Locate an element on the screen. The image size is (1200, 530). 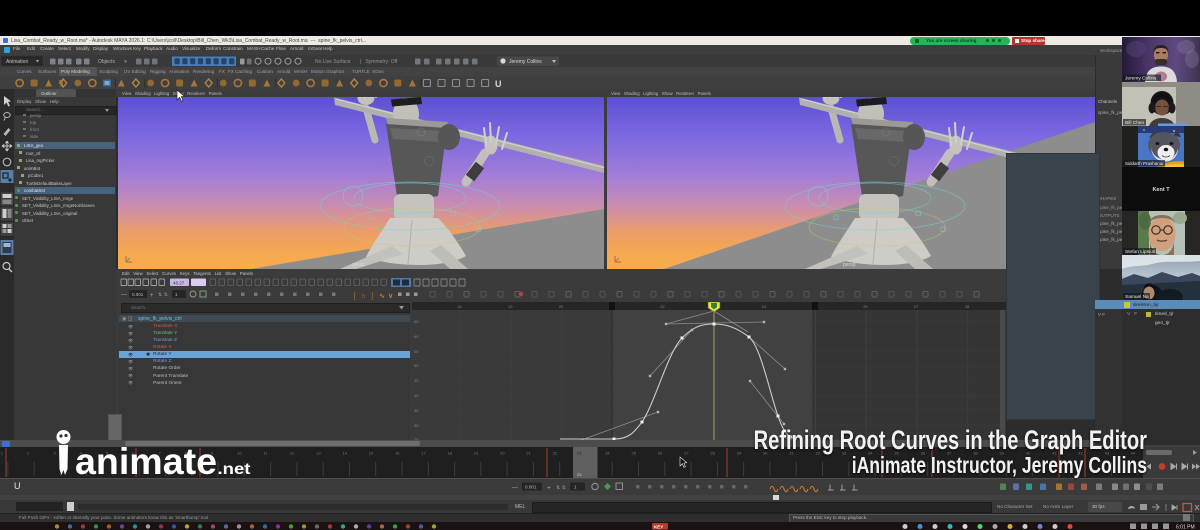
svg-text: Animation is located at coordinates (17, 62).